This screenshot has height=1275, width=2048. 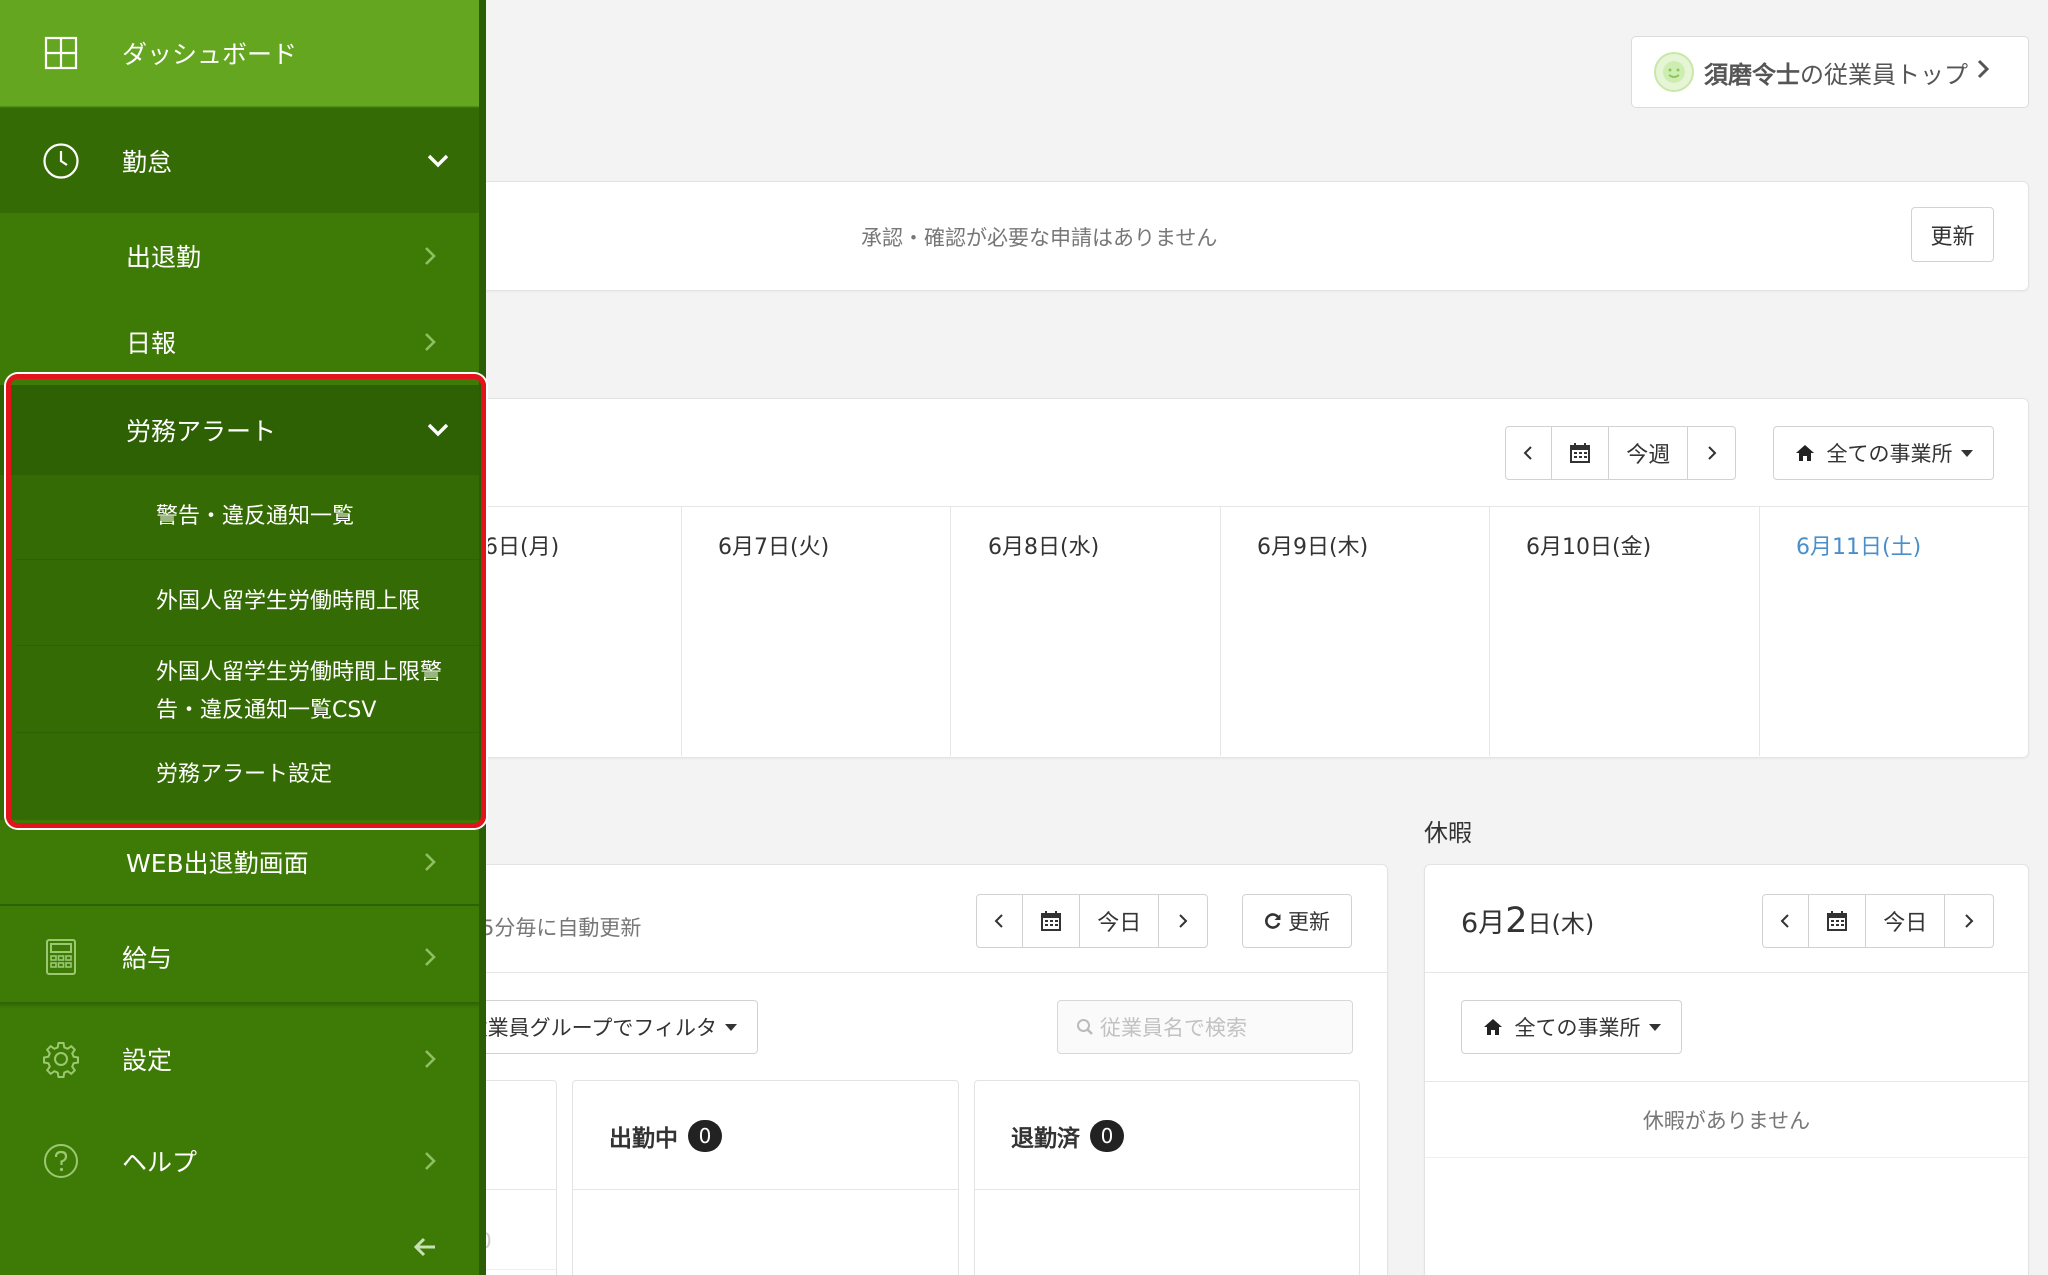 What do you see at coordinates (1726, 1069) in the screenshot?
I see `leave-card: 6月 2 日(木) 今日 全ての事業所 休暇がありません` at bounding box center [1726, 1069].